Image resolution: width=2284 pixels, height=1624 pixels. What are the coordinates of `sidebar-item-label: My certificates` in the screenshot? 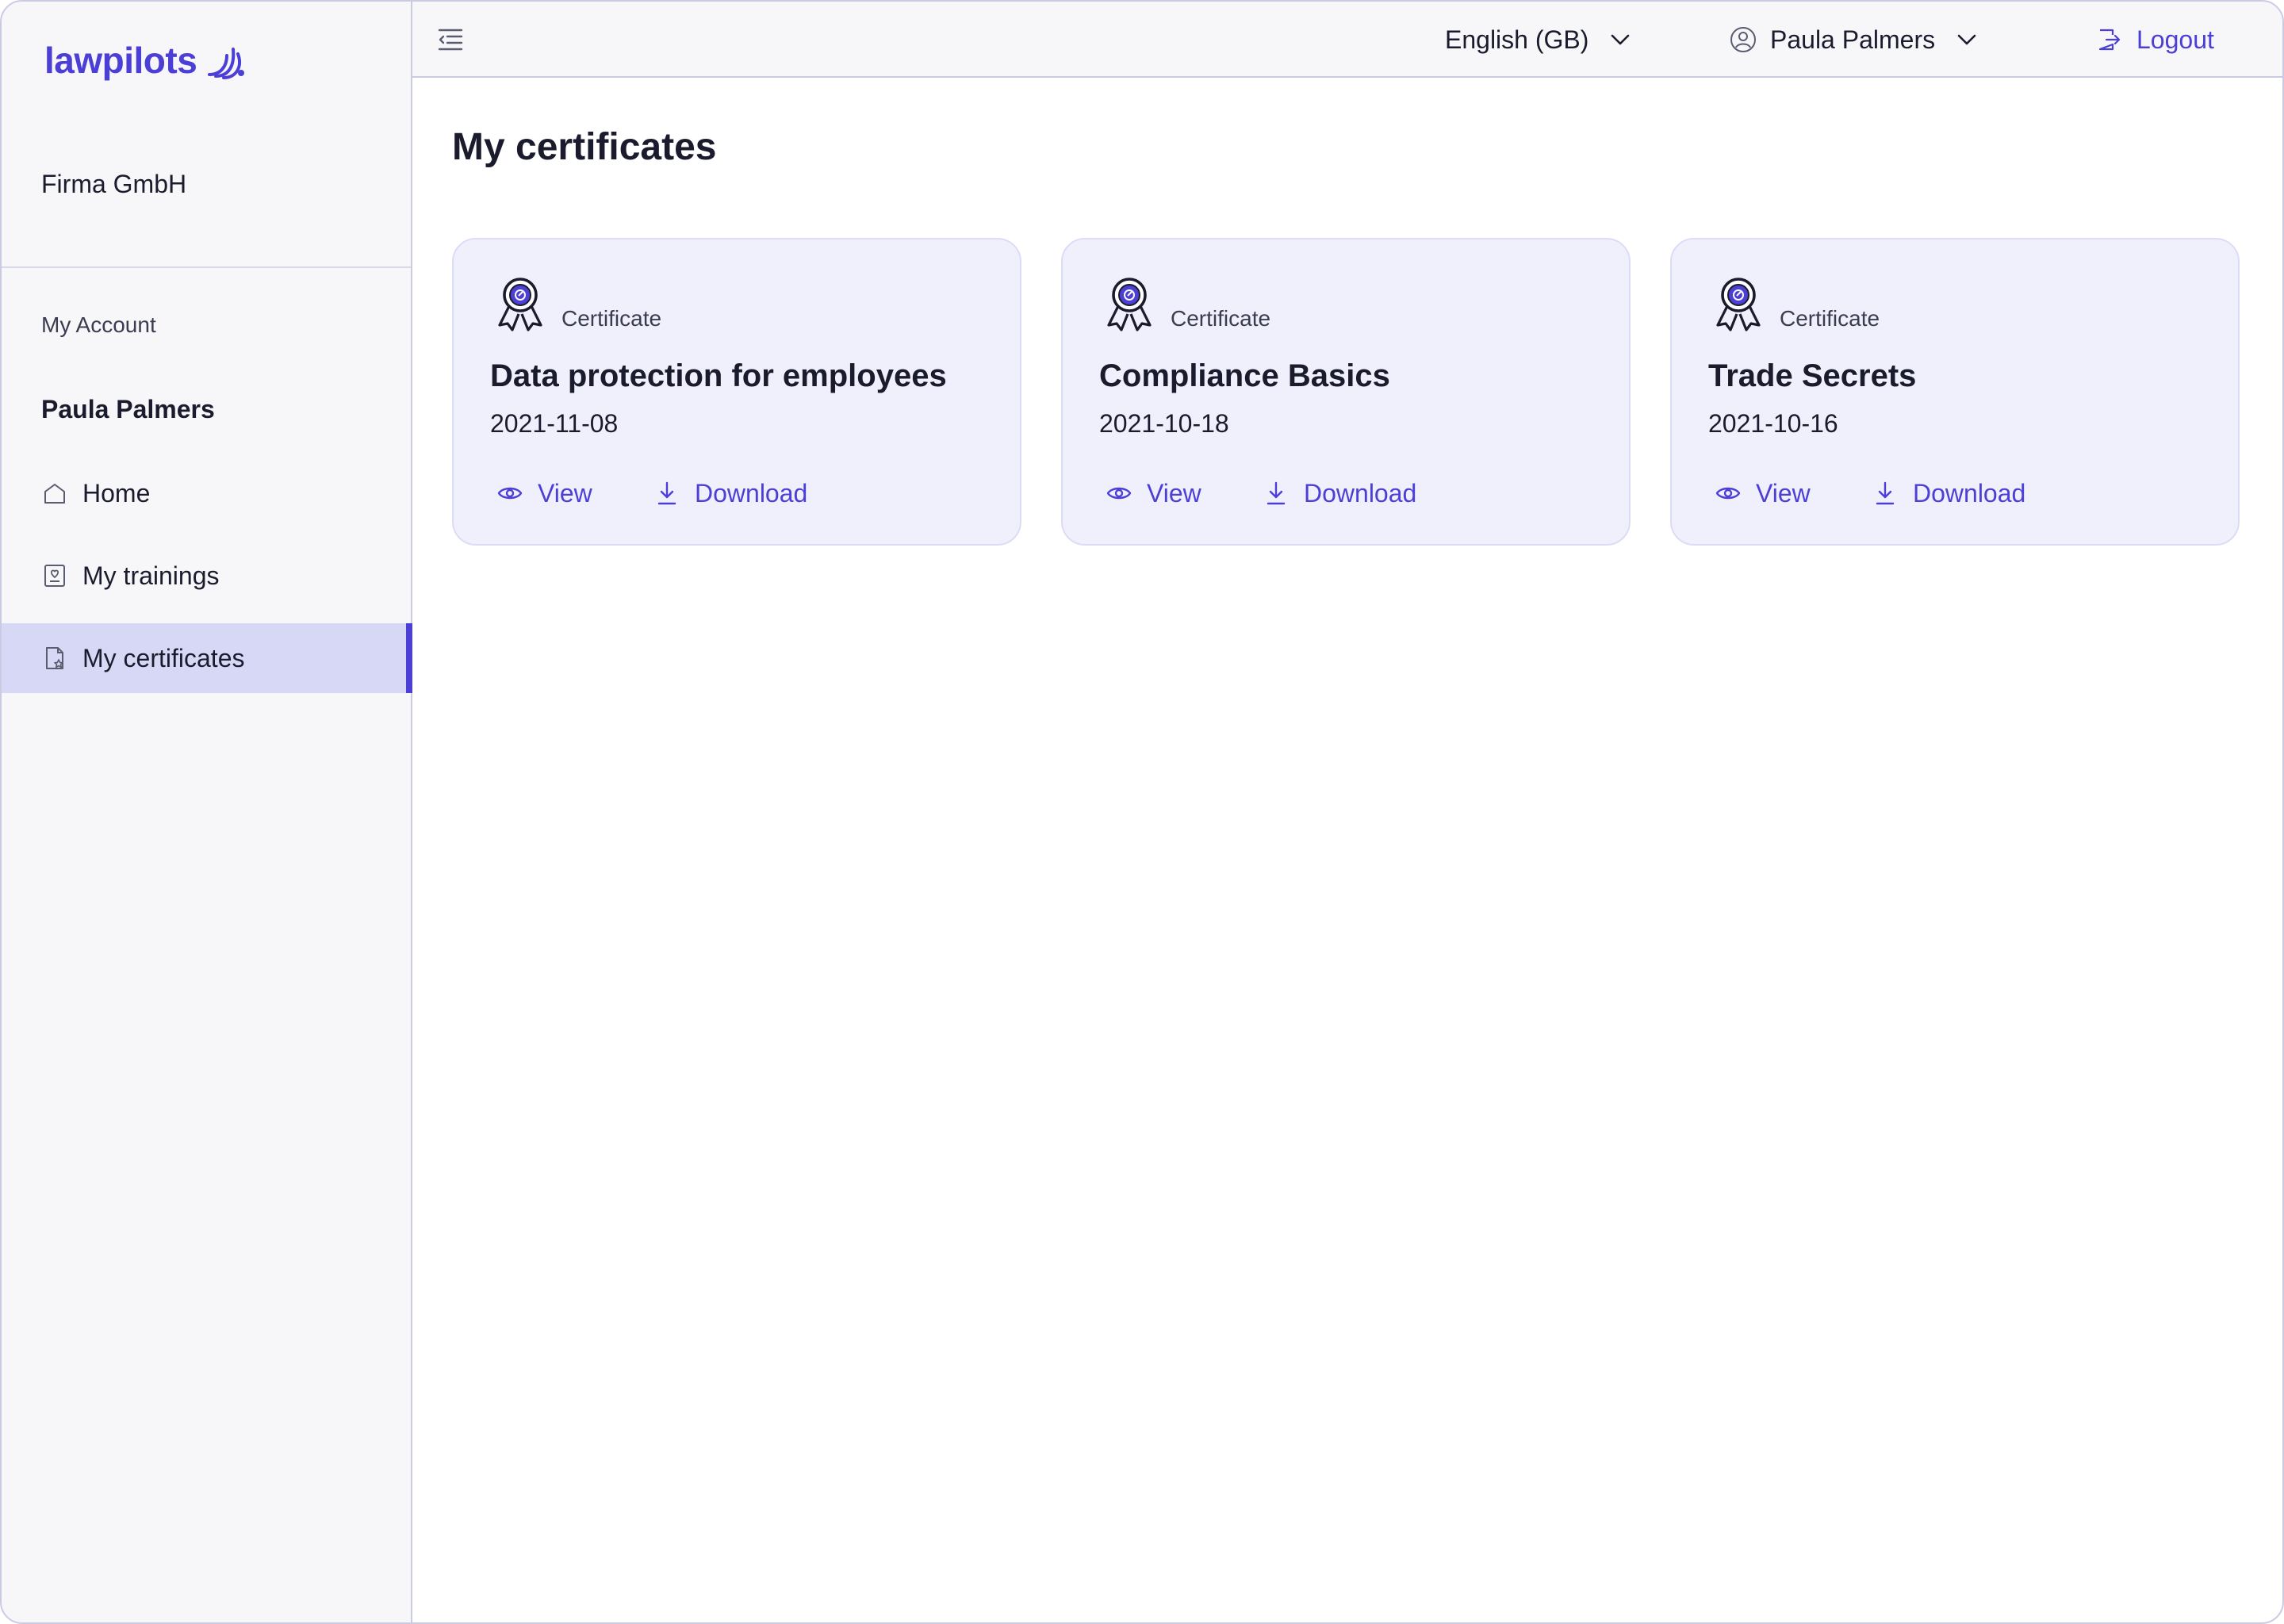 It's located at (163, 657).